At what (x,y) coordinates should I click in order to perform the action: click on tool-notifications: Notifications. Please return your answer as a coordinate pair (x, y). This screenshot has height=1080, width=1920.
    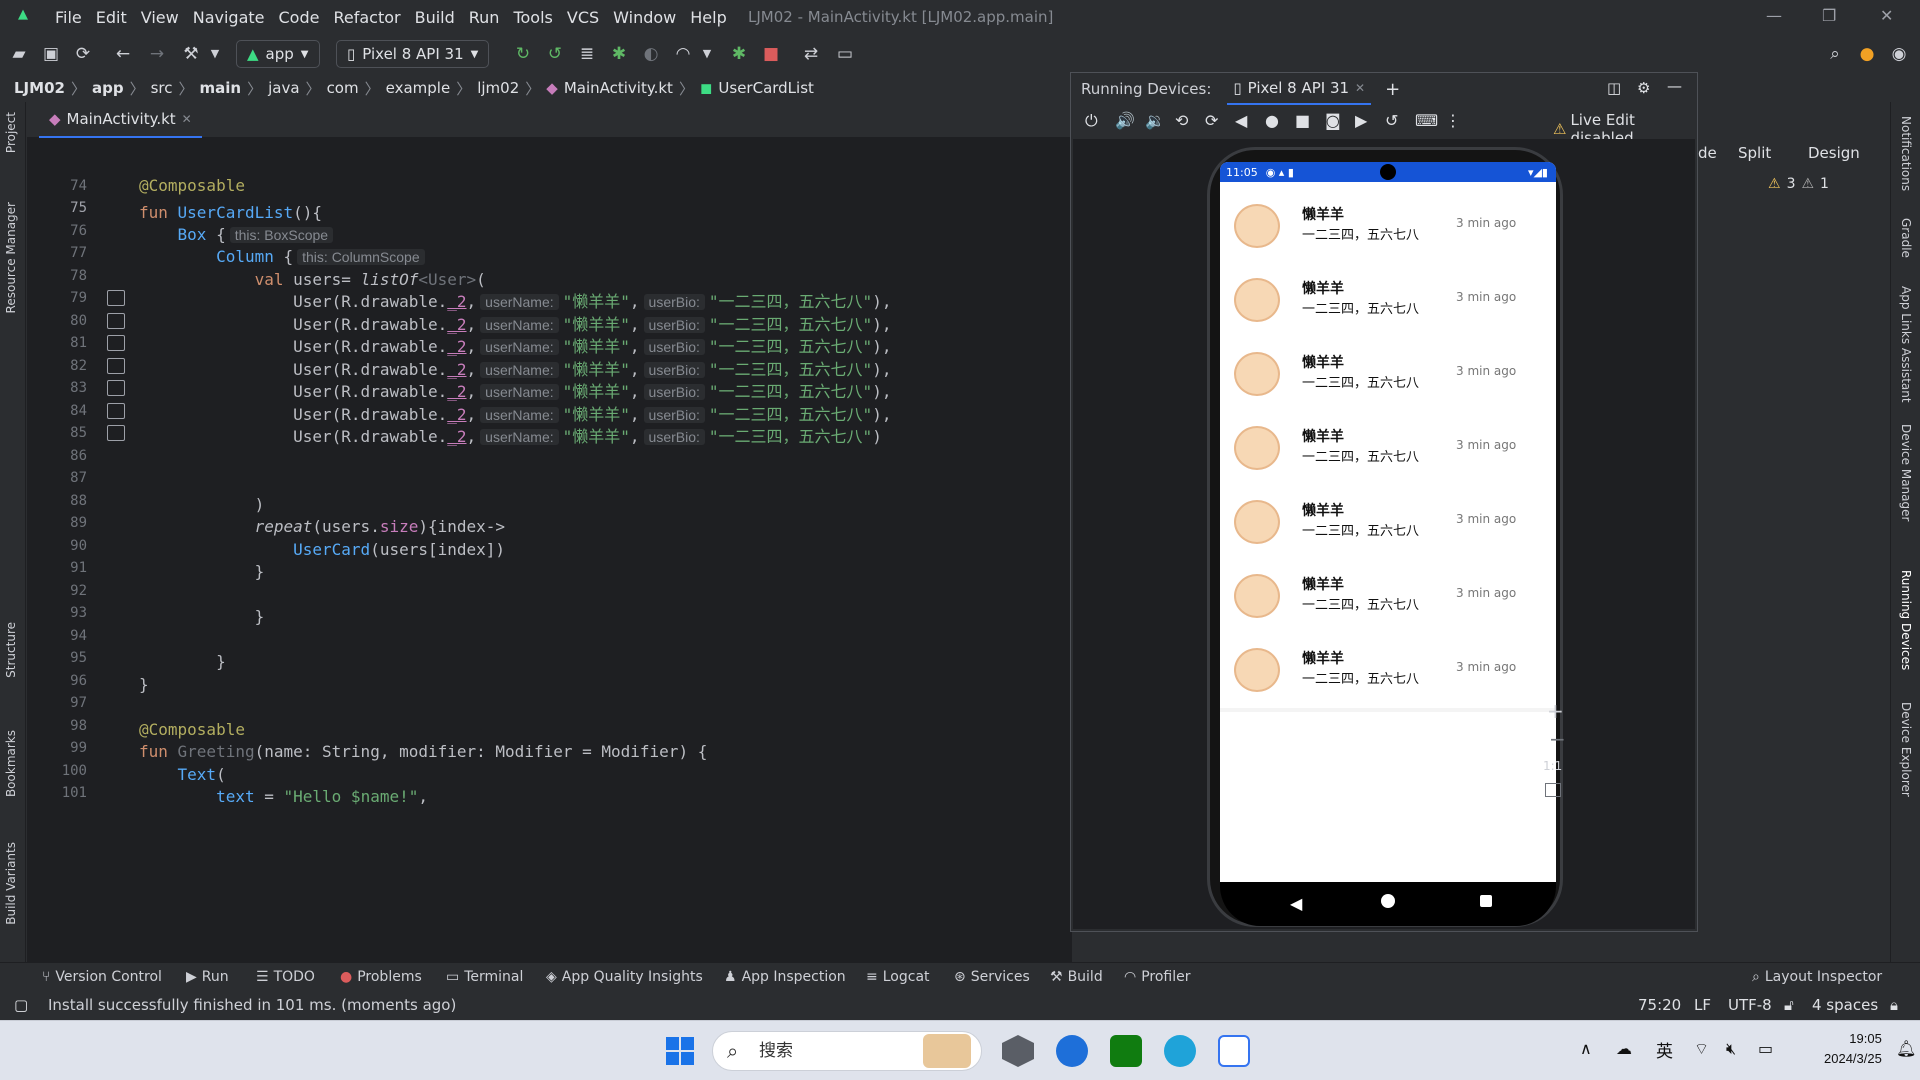
    Looking at the image, I should click on (1906, 153).